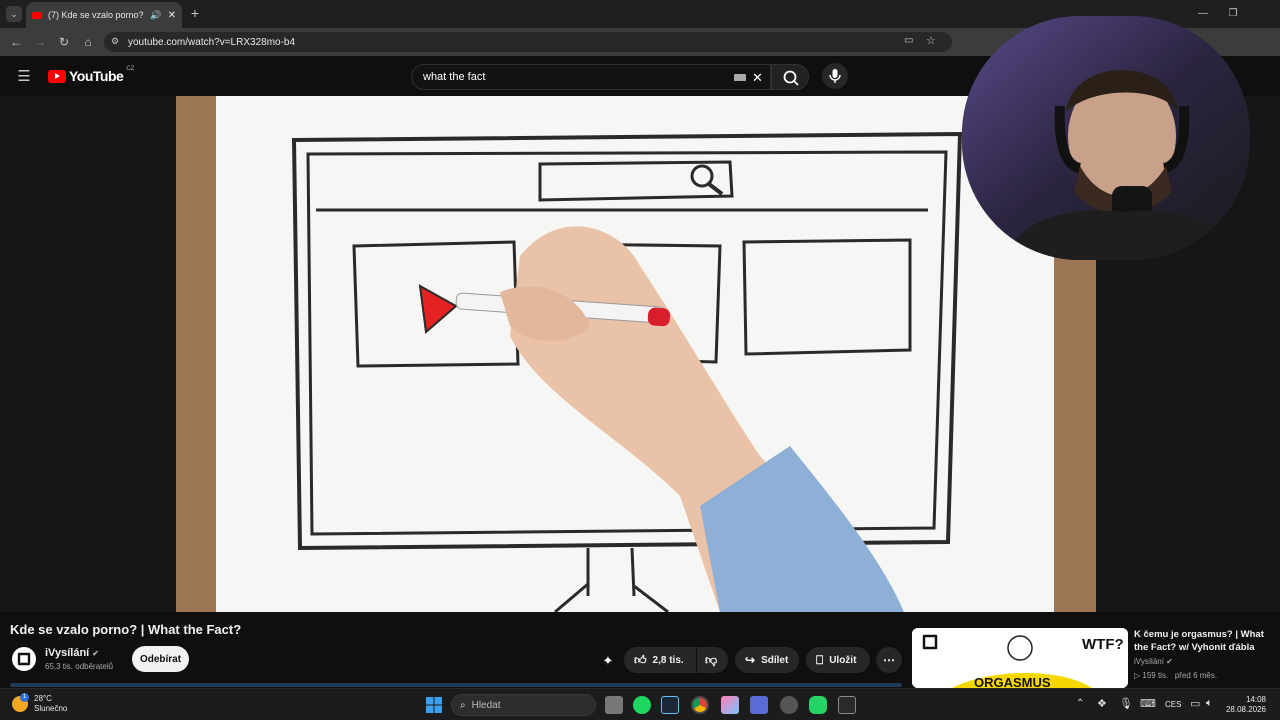  I want to click on youtube-logo: YouTube CZ, so click(91, 75).